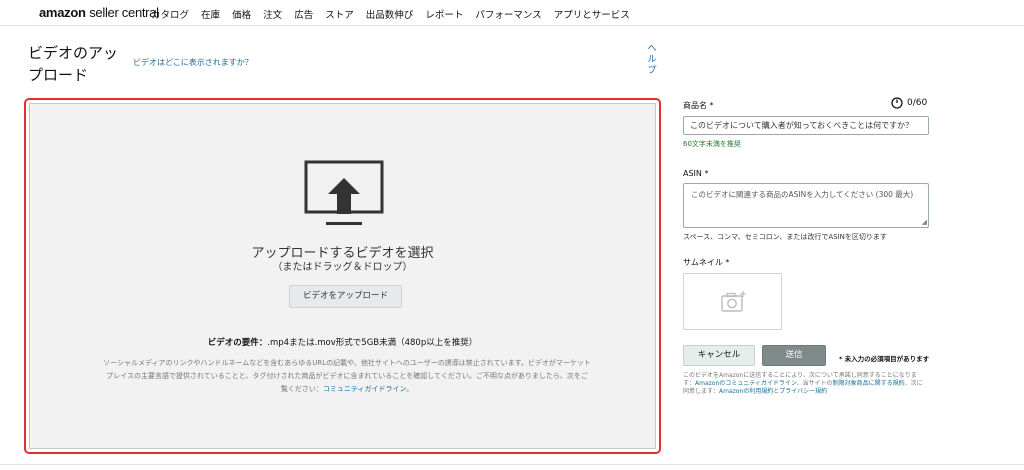  Describe the element at coordinates (806, 205) in the screenshot. I see `asin-textarea: このビデオに関連する商品のASINを入力してください (300 最大) ◢` at that location.